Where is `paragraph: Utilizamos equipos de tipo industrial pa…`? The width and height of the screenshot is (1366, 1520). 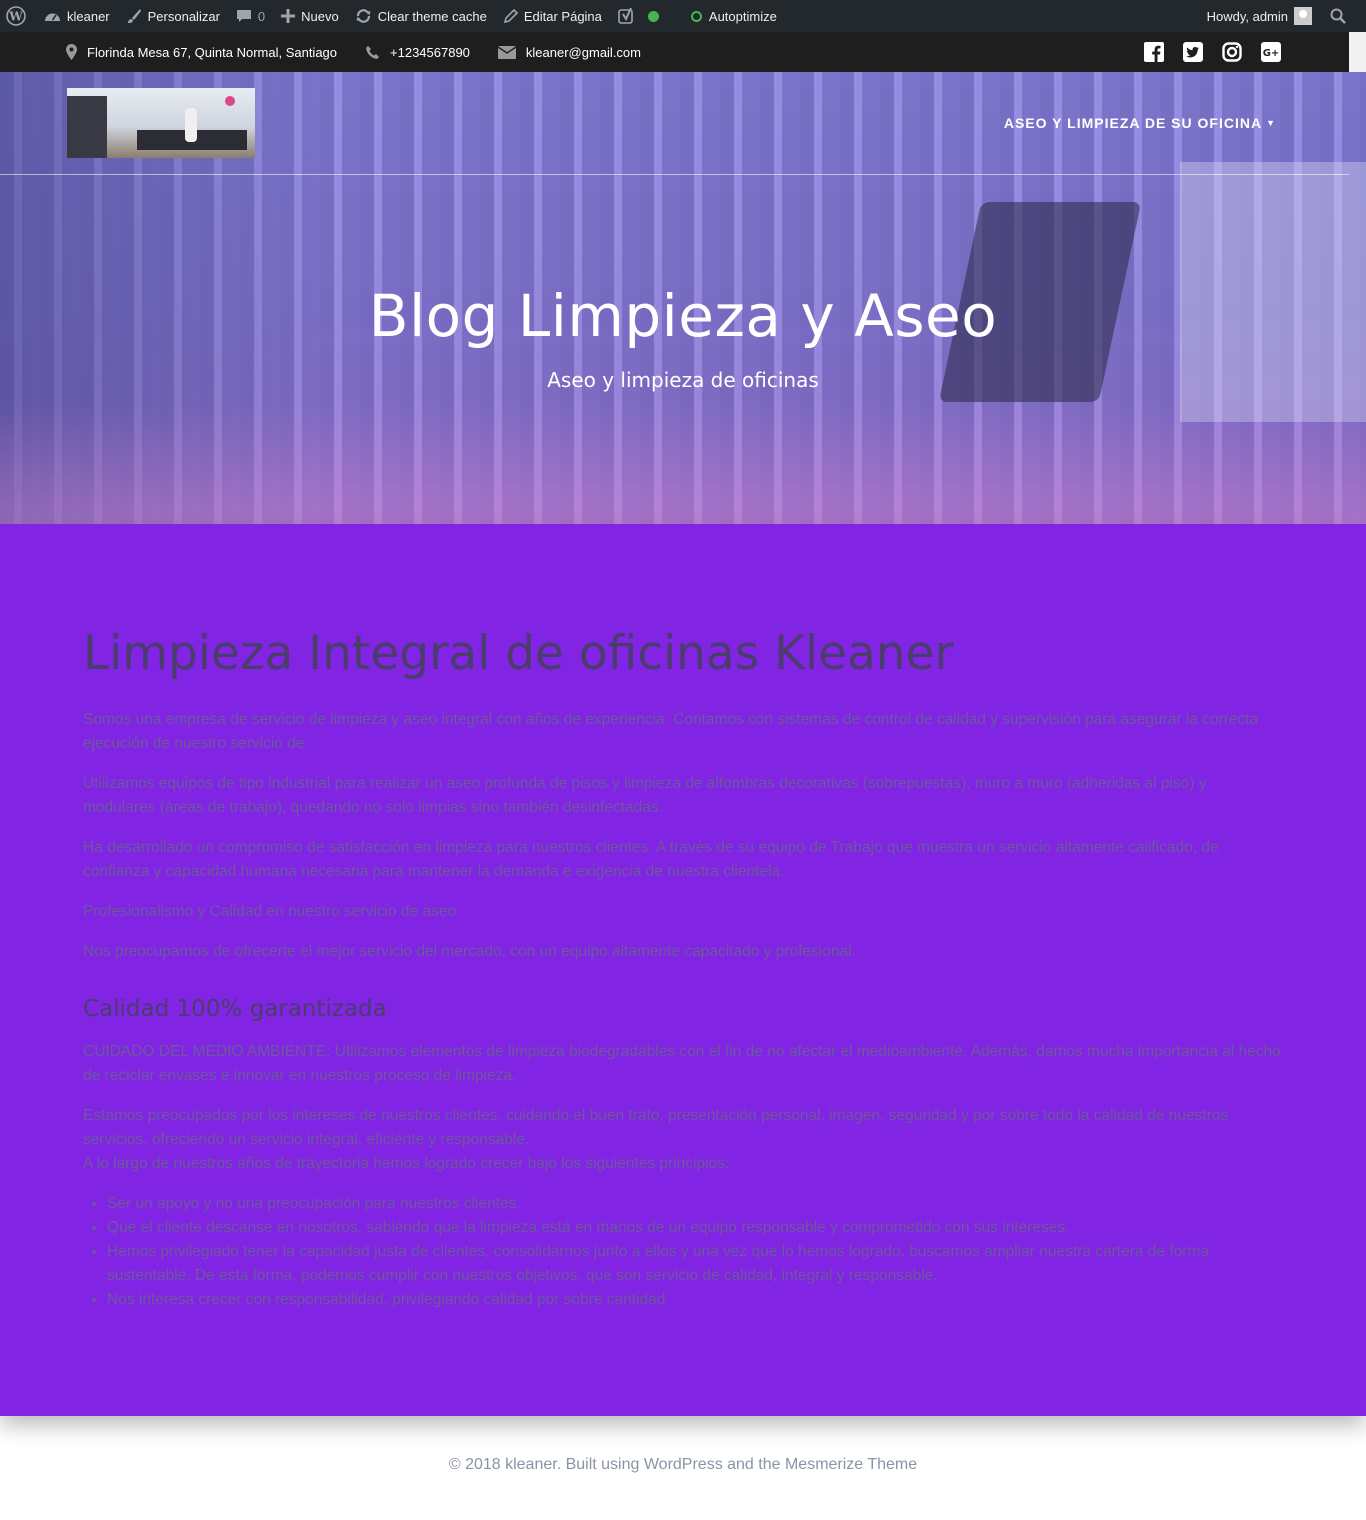
paragraph: Utilizamos equipos de tipo industrial pa… is located at coordinates (645, 795).